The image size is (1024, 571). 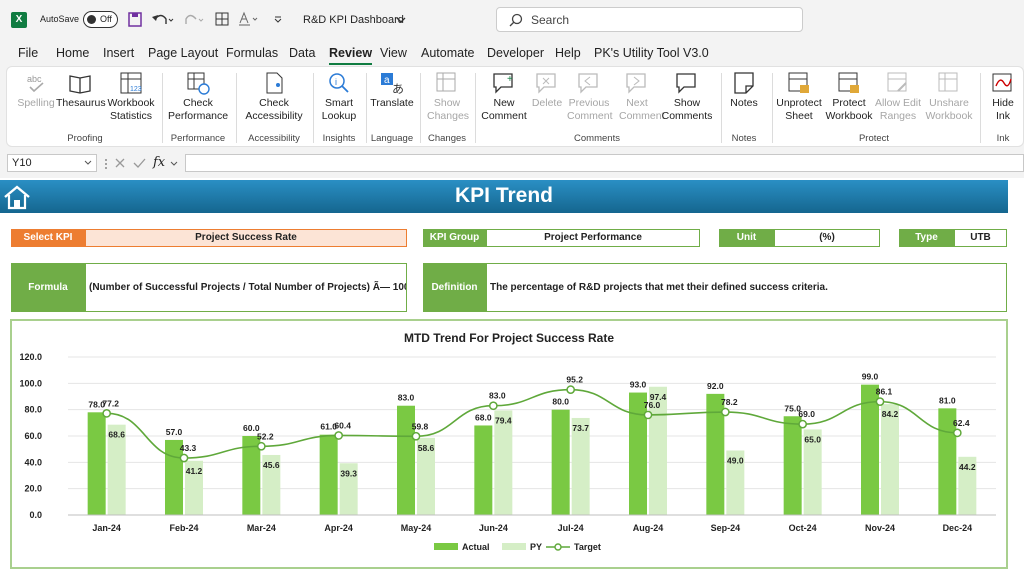 I want to click on ribbon-button-show-comments: Show Comments, so click(x=687, y=97).